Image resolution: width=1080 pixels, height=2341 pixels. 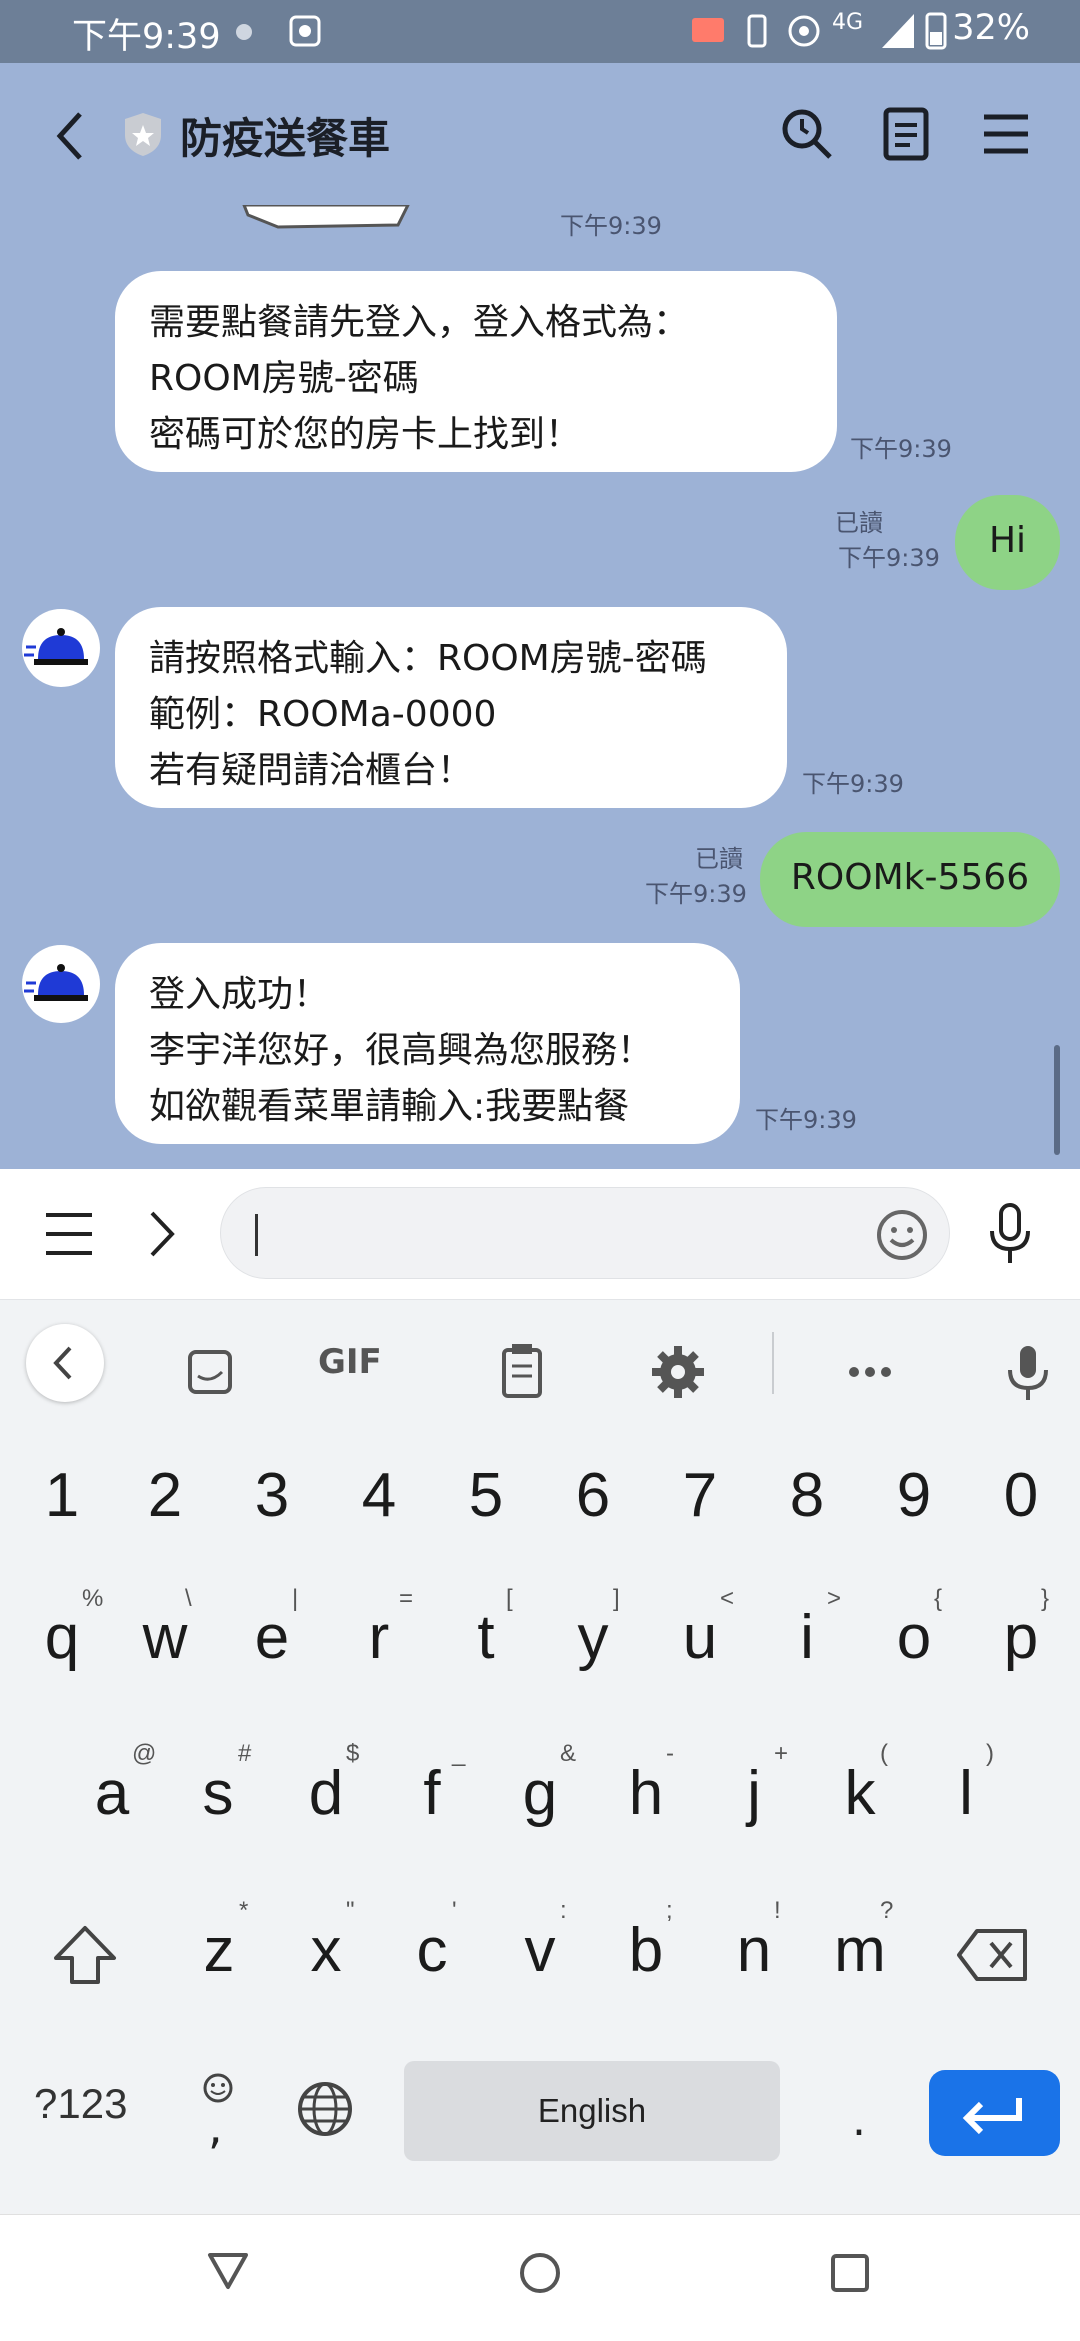 What do you see at coordinates (834, 1598) in the screenshot?
I see `key-hint: >` at bounding box center [834, 1598].